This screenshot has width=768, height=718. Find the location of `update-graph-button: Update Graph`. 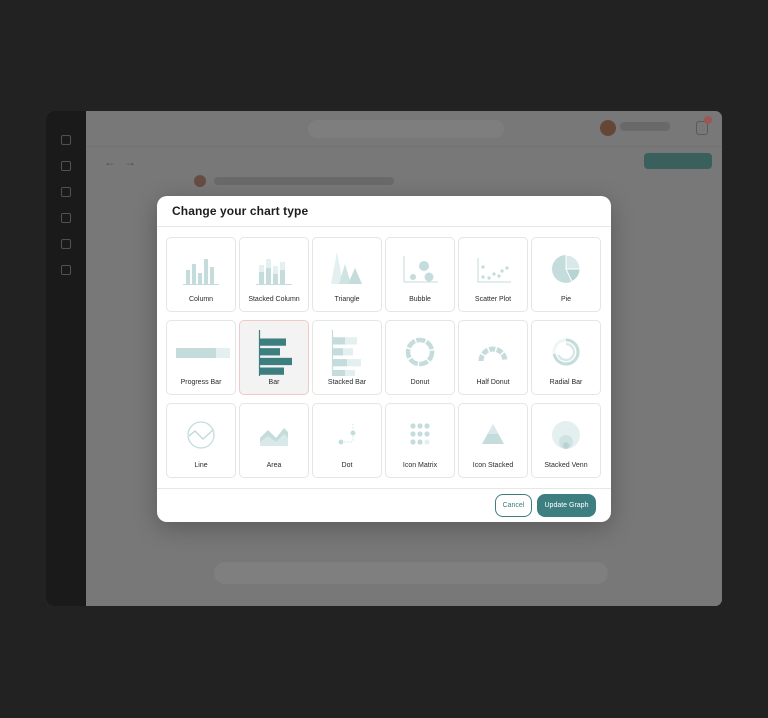

update-graph-button: Update Graph is located at coordinates (566, 505).